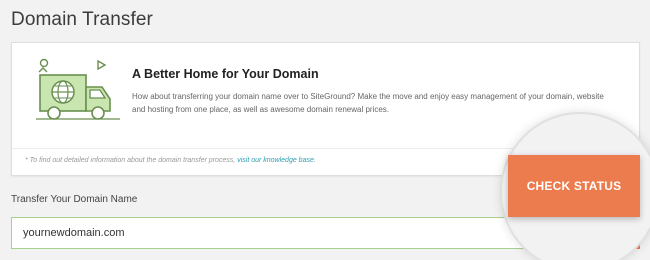 This screenshot has width=650, height=260. Describe the element at coordinates (225, 74) in the screenshot. I see `card-heading: A Better Home for Your Domain` at that location.